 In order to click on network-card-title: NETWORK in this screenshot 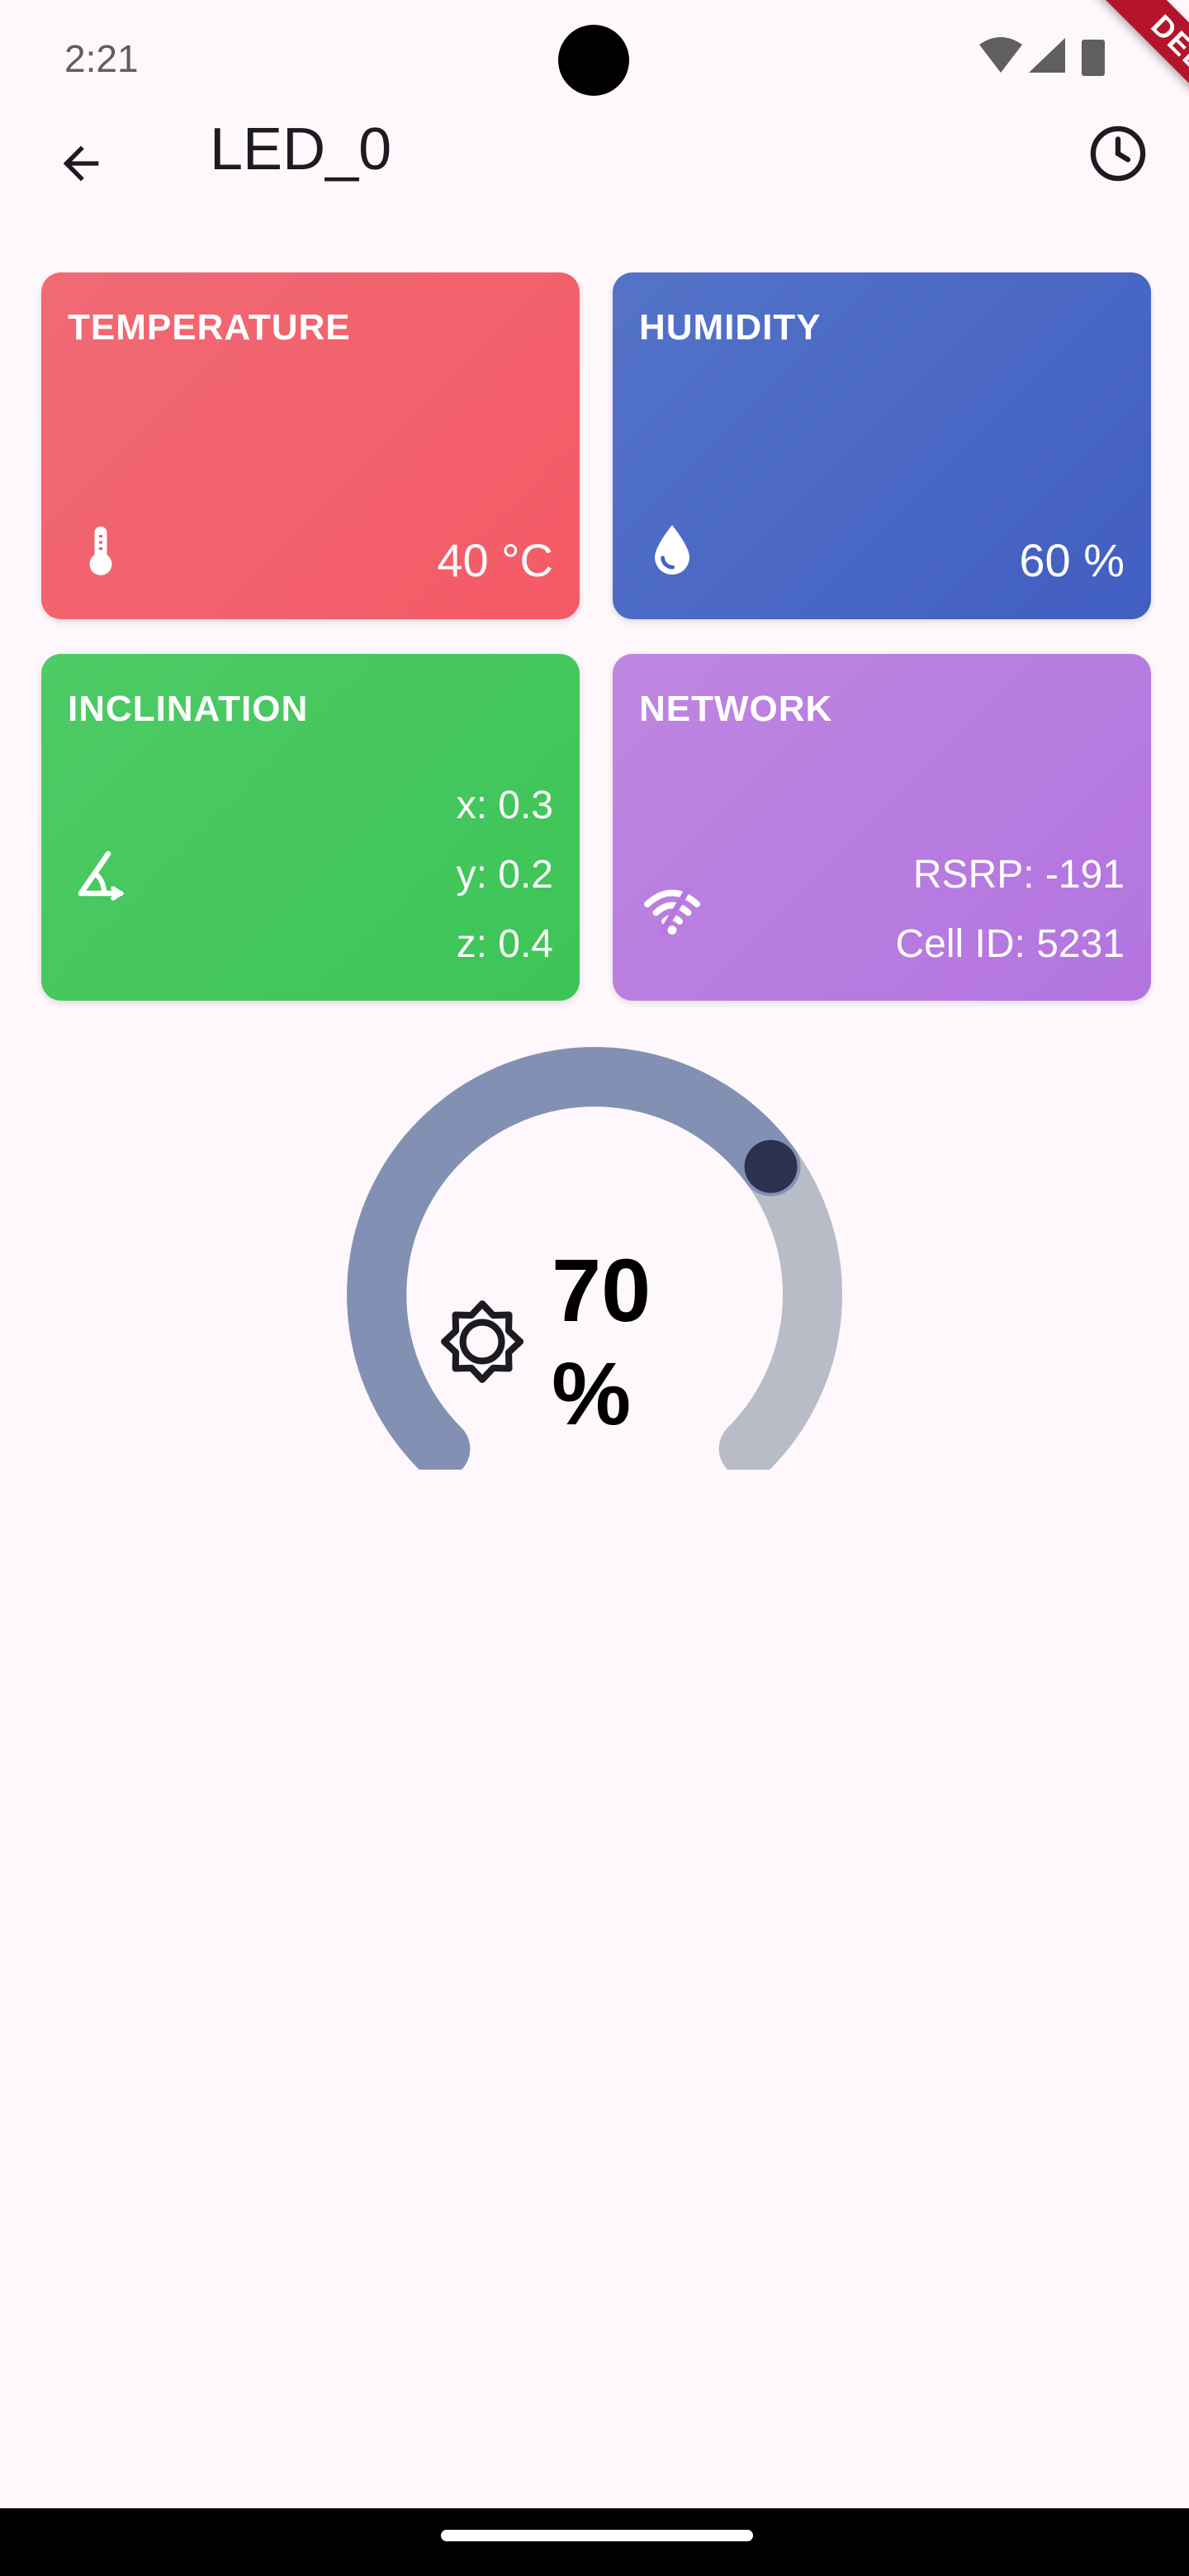, I will do `click(736, 709)`.